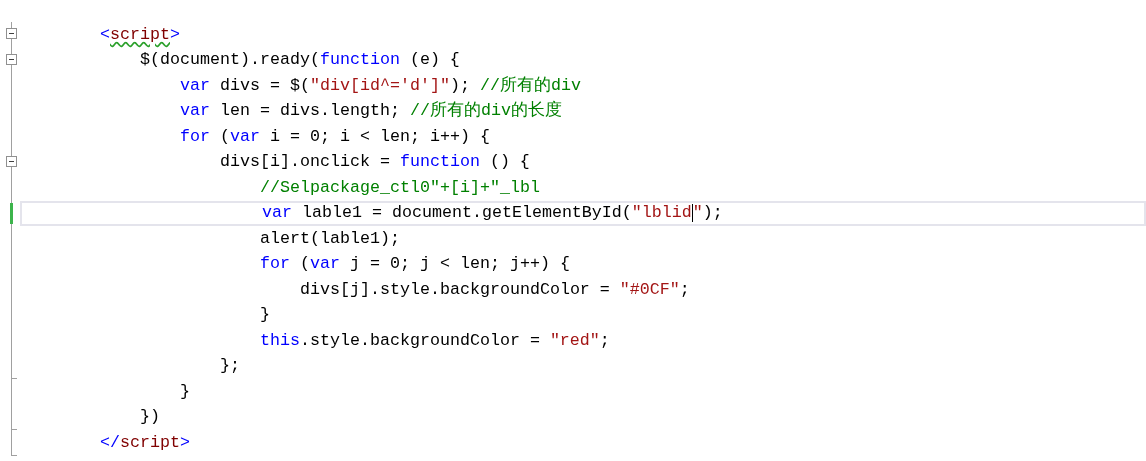 Image resolution: width=1146 pixels, height=461 pixels. I want to click on code-line: var lable1 = document.getElementById("lblid");, so click(492, 213).